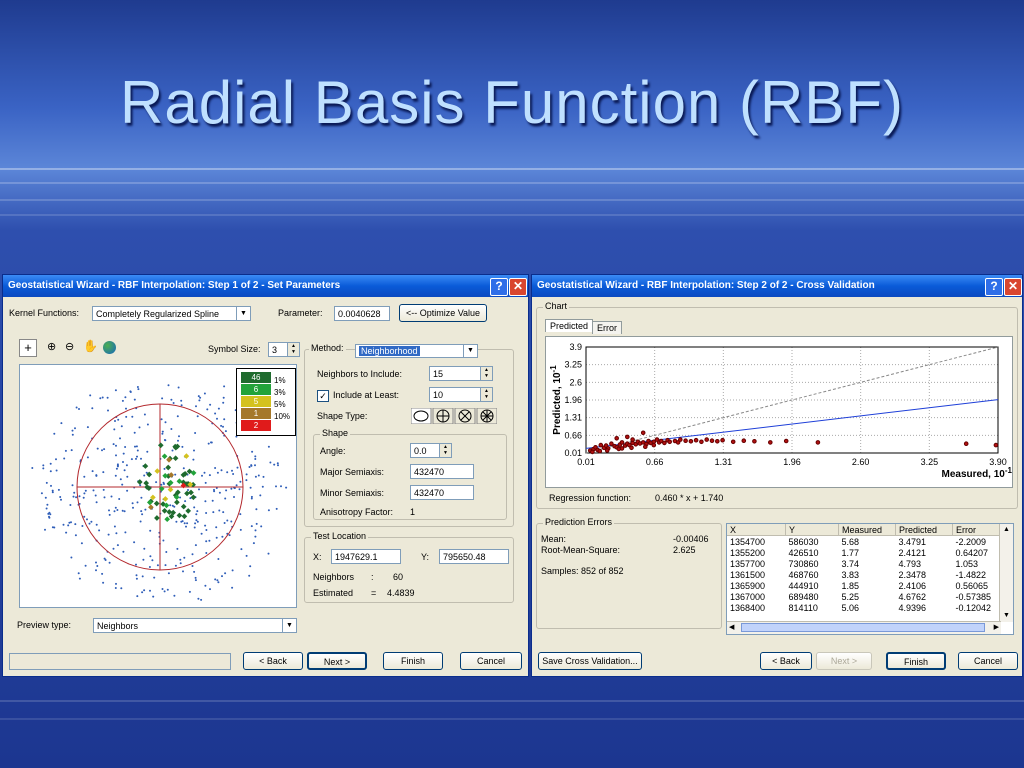 The image size is (1024, 768). Describe the element at coordinates (850, 585) in the screenshot. I see `table-cell: 1.85` at that location.